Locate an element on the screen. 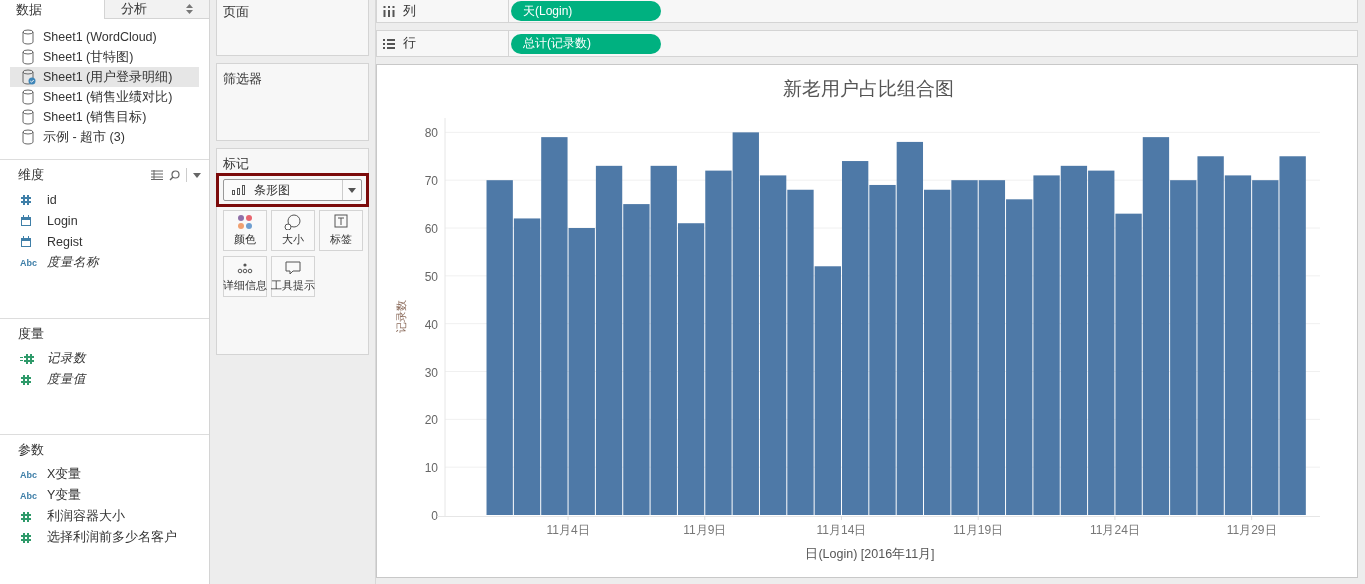 Image resolution: width=1365 pixels, height=584 pixels. field-item: 度量值 is located at coordinates (66, 380).